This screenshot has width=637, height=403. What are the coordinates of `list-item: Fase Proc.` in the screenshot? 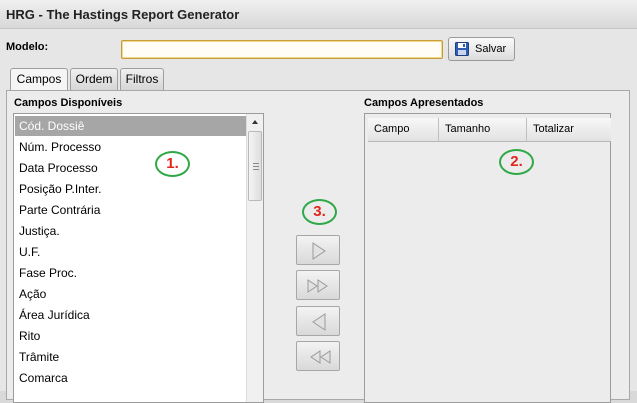 It's located at (130, 273).